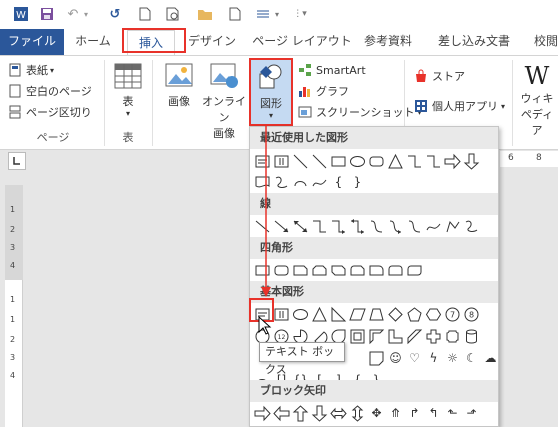  Describe the element at coordinates (433, 358) in the screenshot. I see `lightning-bolt-icon: ϟ` at that location.